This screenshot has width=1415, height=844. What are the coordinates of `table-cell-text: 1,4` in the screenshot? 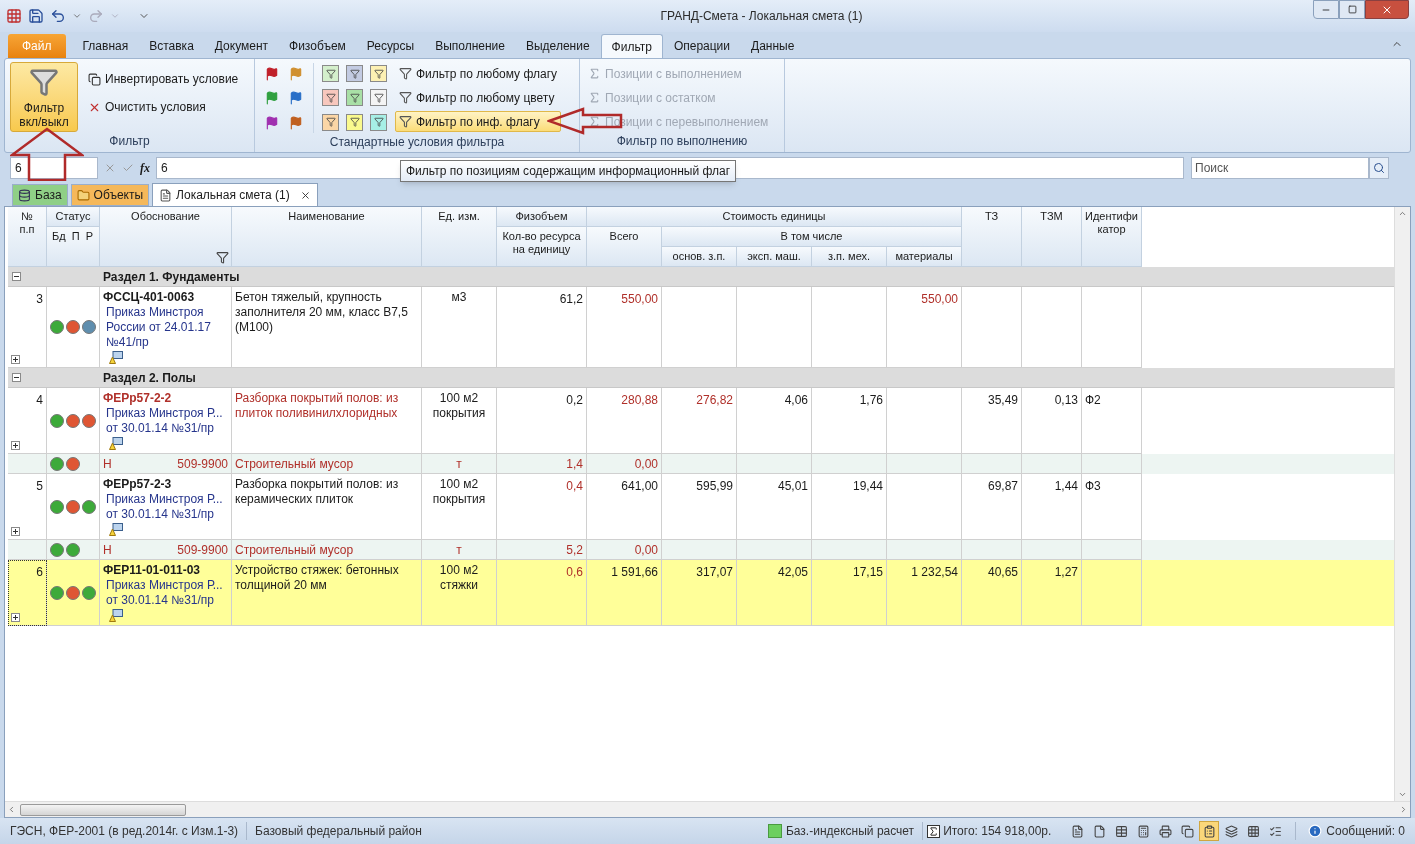 It's located at (574, 464).